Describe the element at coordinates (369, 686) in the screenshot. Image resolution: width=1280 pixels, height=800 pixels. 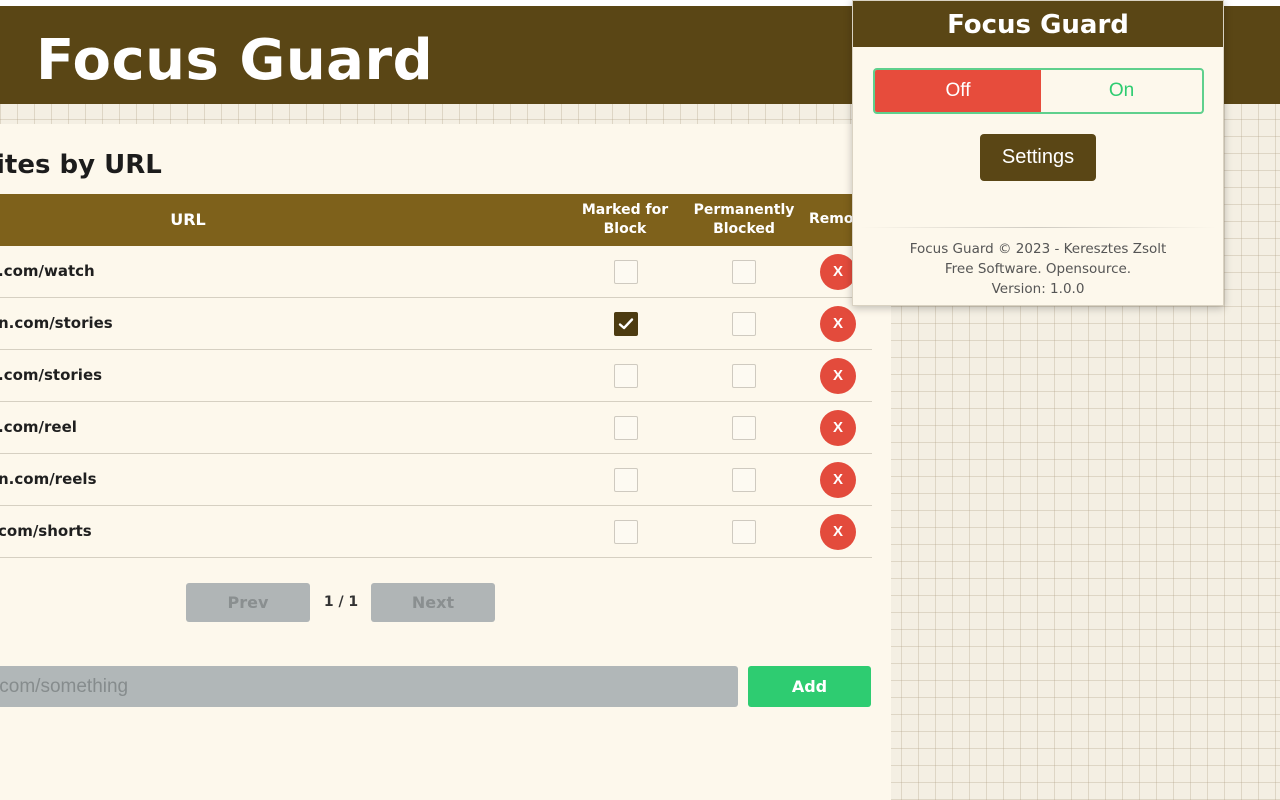
I see `url-input` at that location.